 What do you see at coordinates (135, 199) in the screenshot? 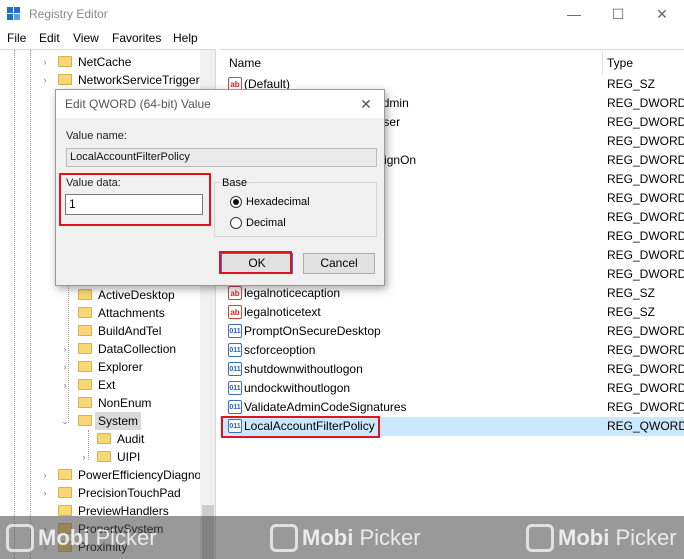
I see `highlight-value-data` at bounding box center [135, 199].